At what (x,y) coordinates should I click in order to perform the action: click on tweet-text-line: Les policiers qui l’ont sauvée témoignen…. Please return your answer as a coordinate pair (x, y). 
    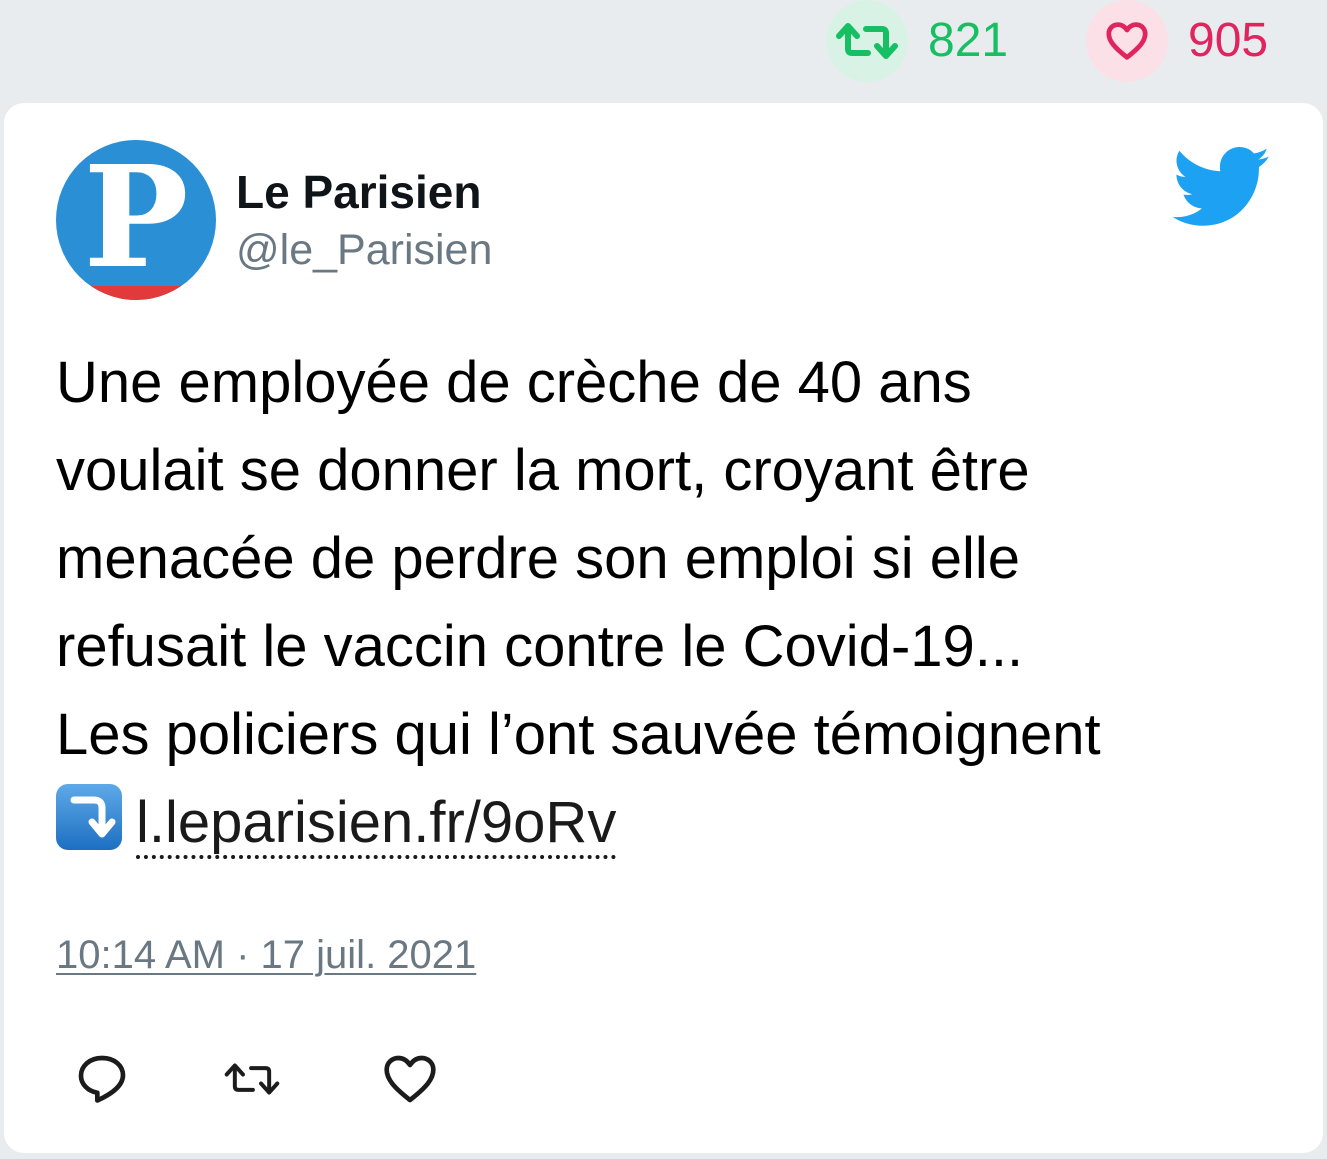
    Looking at the image, I should click on (578, 734).